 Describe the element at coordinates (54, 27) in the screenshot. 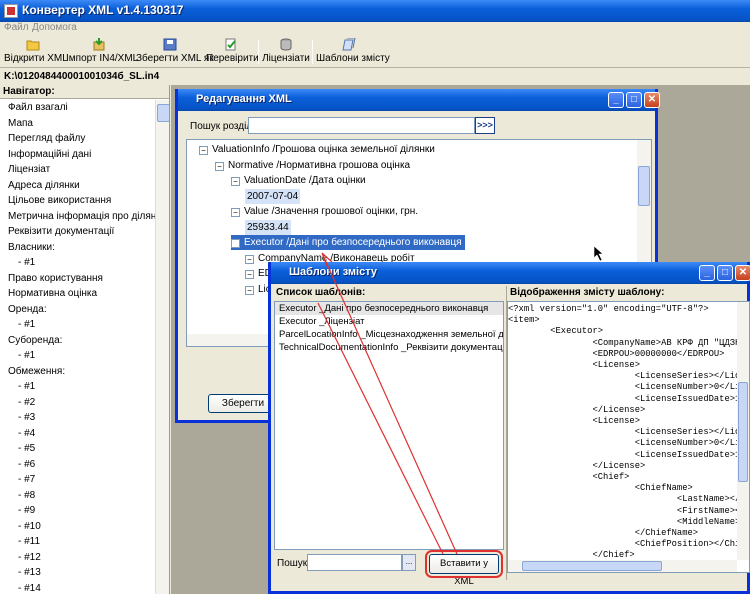

I see `menu-help: Допомога` at that location.